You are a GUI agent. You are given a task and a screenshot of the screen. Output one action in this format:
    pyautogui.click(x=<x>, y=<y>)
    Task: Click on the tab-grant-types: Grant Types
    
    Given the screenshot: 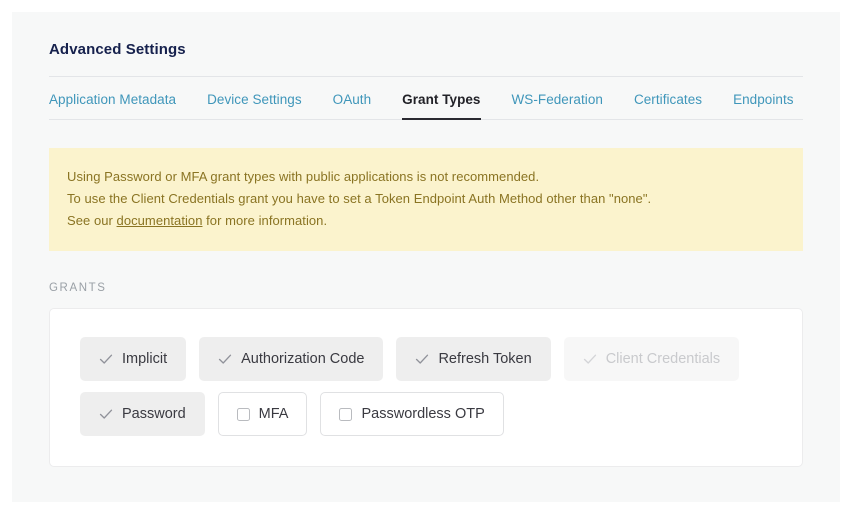 What is the action you would take?
    pyautogui.click(x=441, y=98)
    